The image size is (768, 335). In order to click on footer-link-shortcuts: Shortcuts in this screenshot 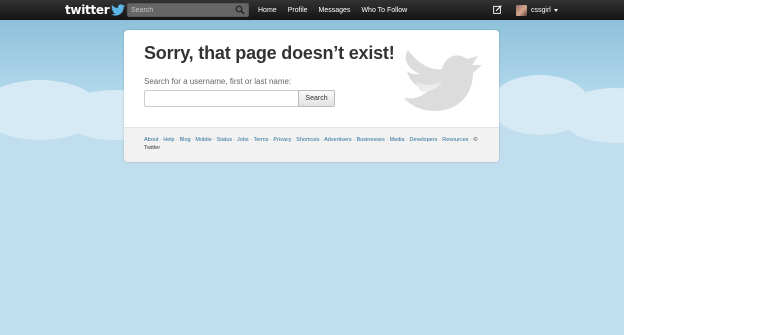, I will do `click(307, 140)`.